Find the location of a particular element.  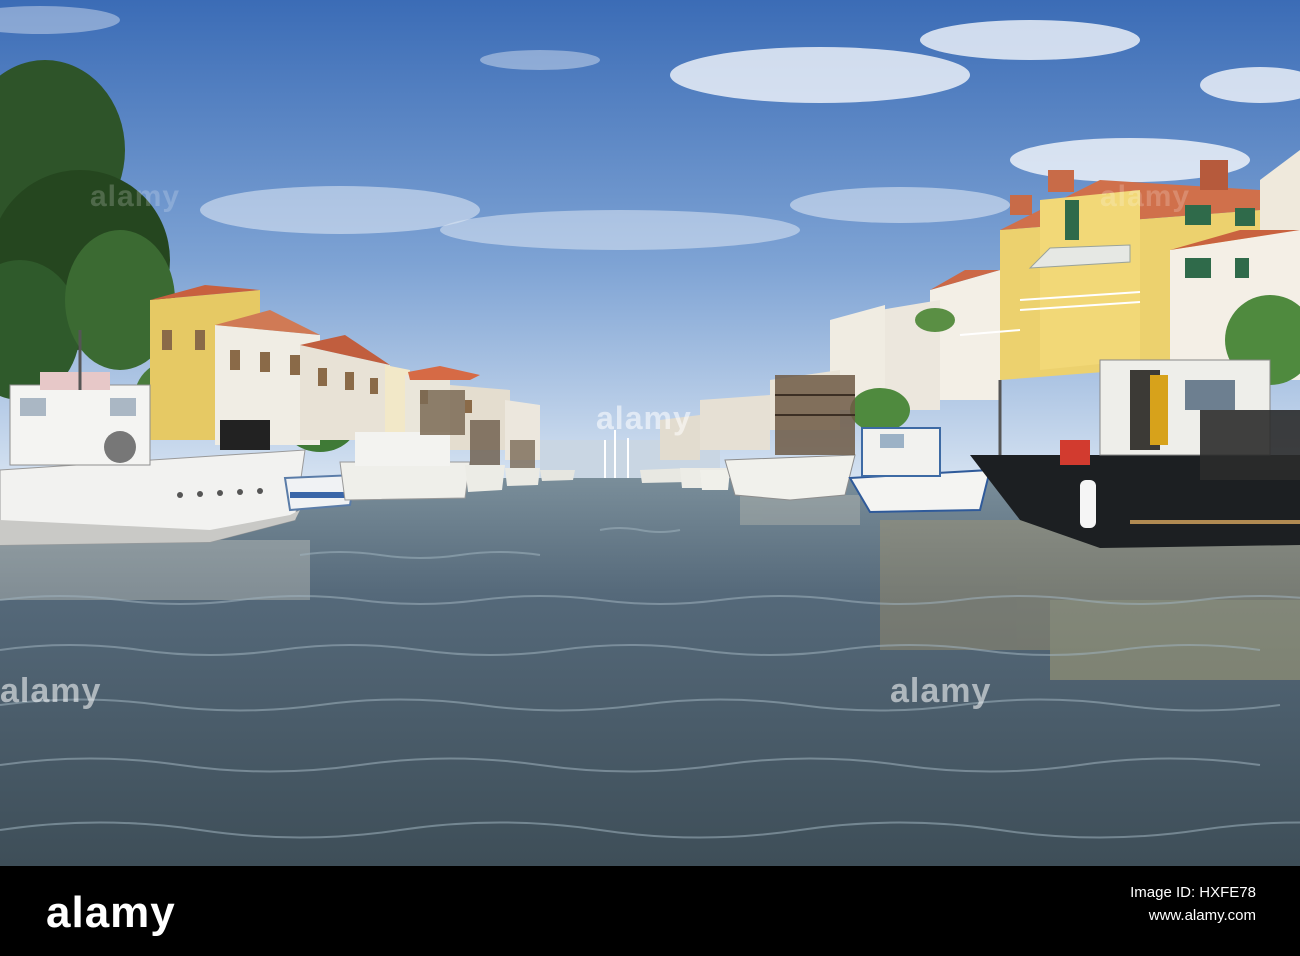

site-url: www.alamy.com is located at coordinates (1193, 915).